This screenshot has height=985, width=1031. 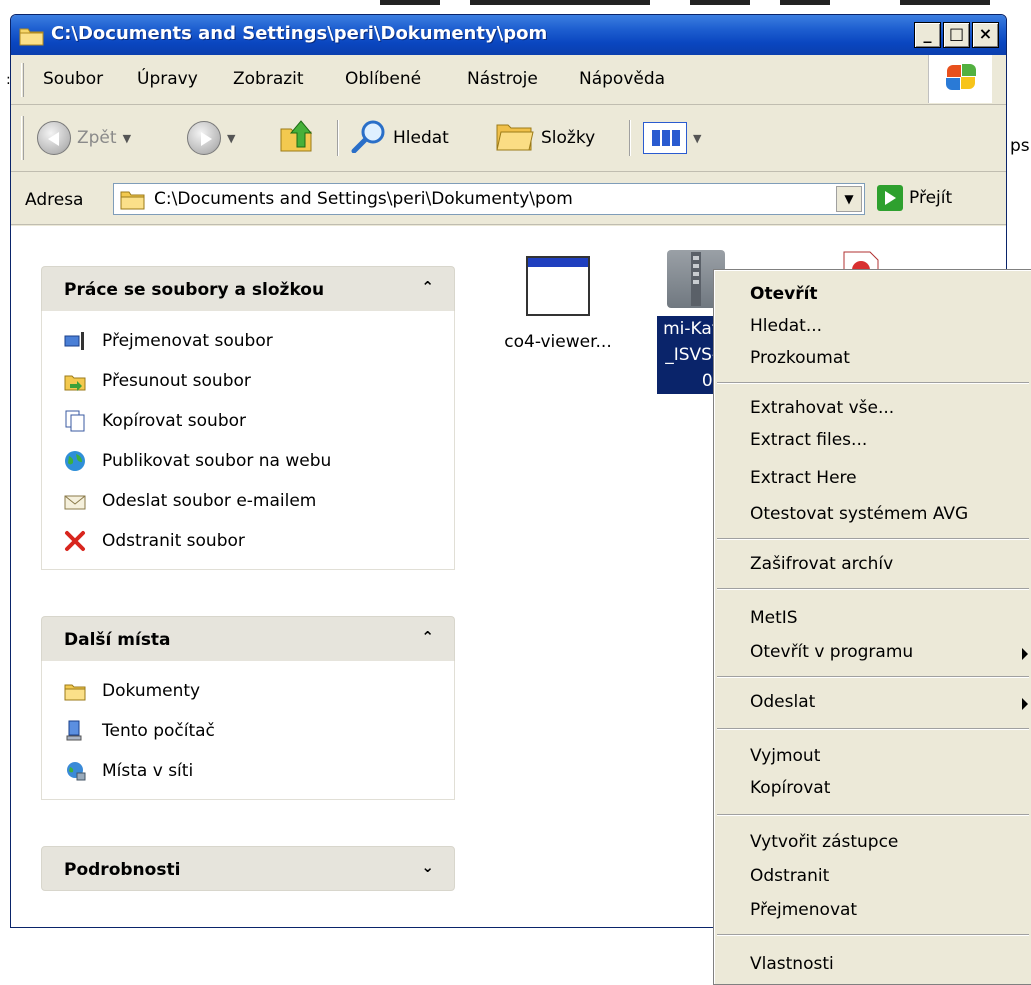 I want to click on maximize-button: □, so click(x=956, y=35).